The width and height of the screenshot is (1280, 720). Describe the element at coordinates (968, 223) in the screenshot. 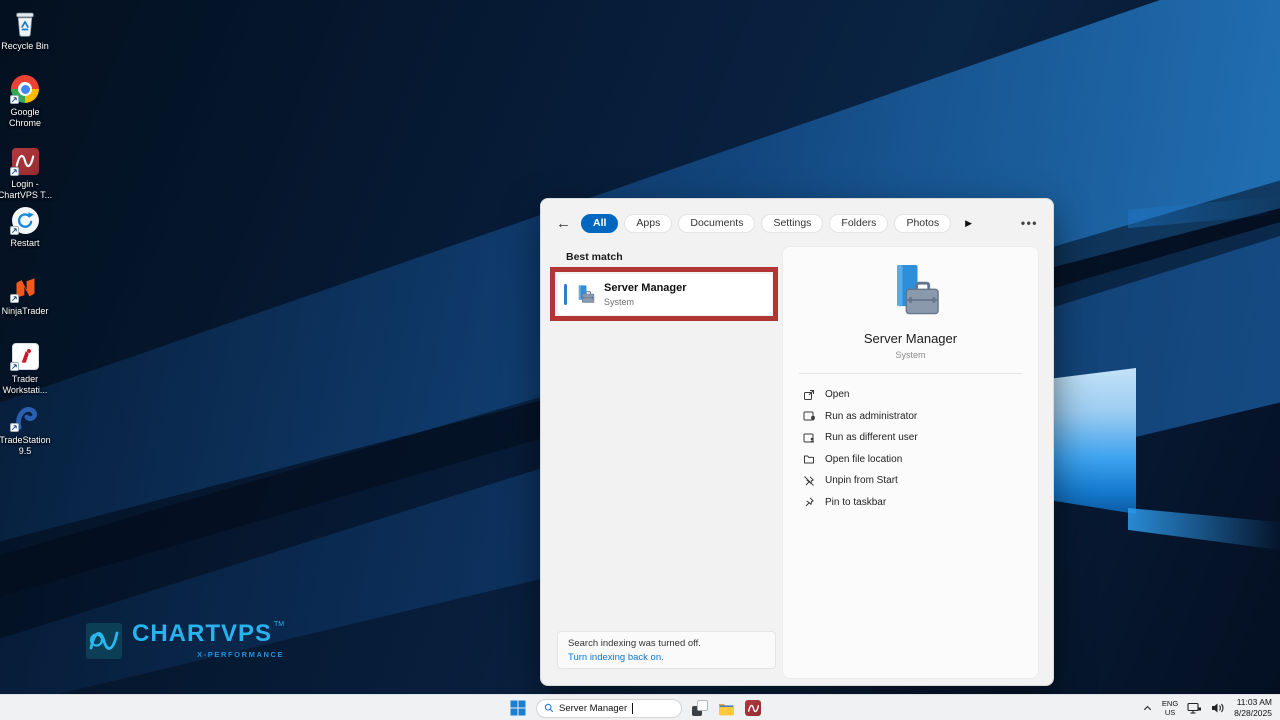

I see `tabs-overflow-icon: ▶` at that location.